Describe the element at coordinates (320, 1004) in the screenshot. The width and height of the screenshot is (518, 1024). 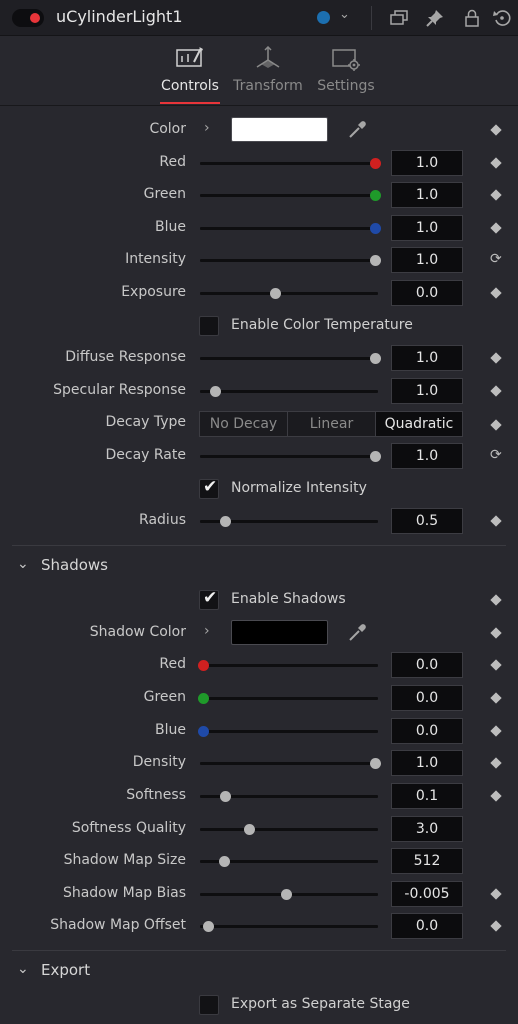
I see `export-separate-stage-label: Export as Separate Stage` at that location.